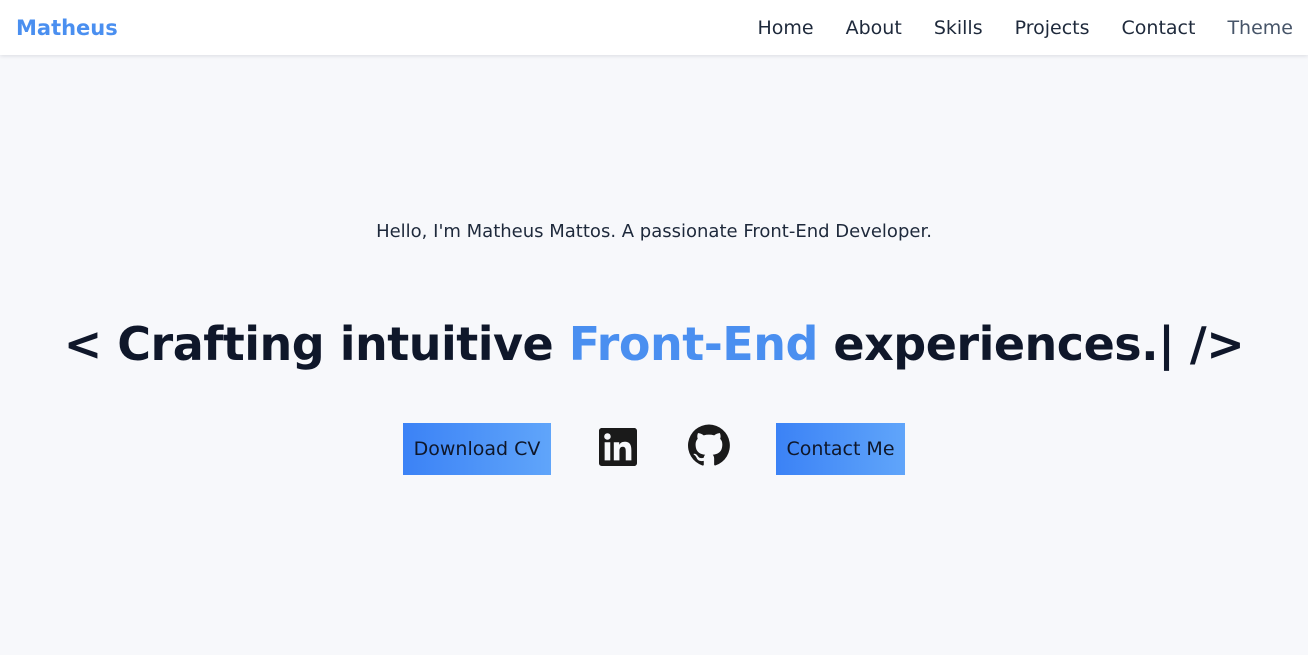 The height and width of the screenshot is (655, 1308). I want to click on headline-accent: Front-End, so click(693, 344).